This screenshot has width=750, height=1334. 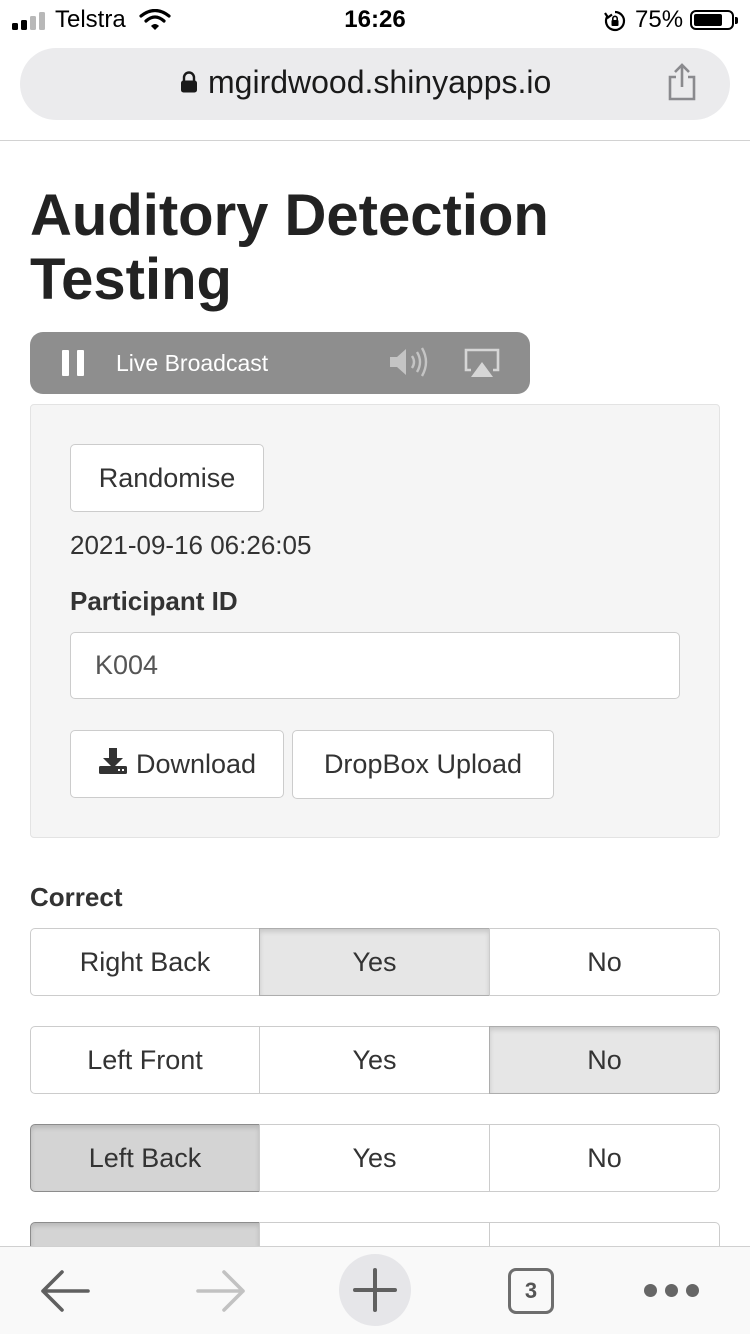 What do you see at coordinates (113, 764) in the screenshot?
I see `download-icon` at bounding box center [113, 764].